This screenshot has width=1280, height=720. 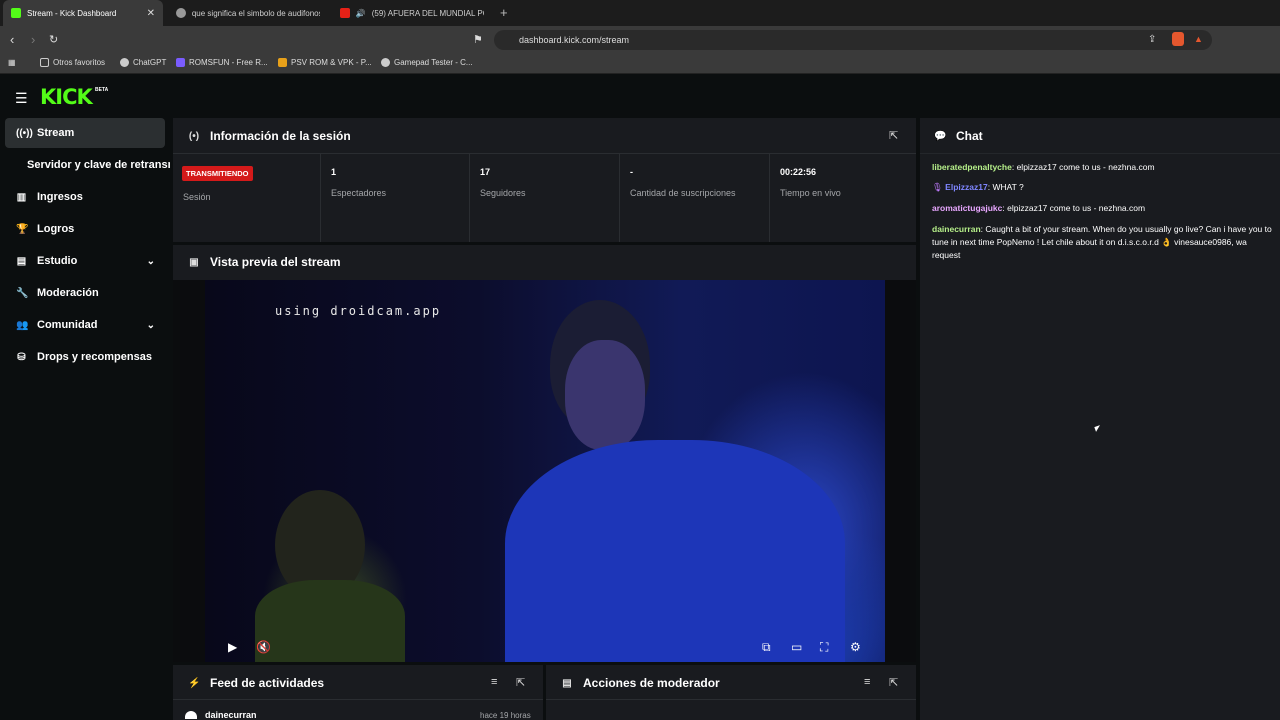 What do you see at coordinates (12, 62) in the screenshot?
I see `apps-grid-icon: ▦` at bounding box center [12, 62].